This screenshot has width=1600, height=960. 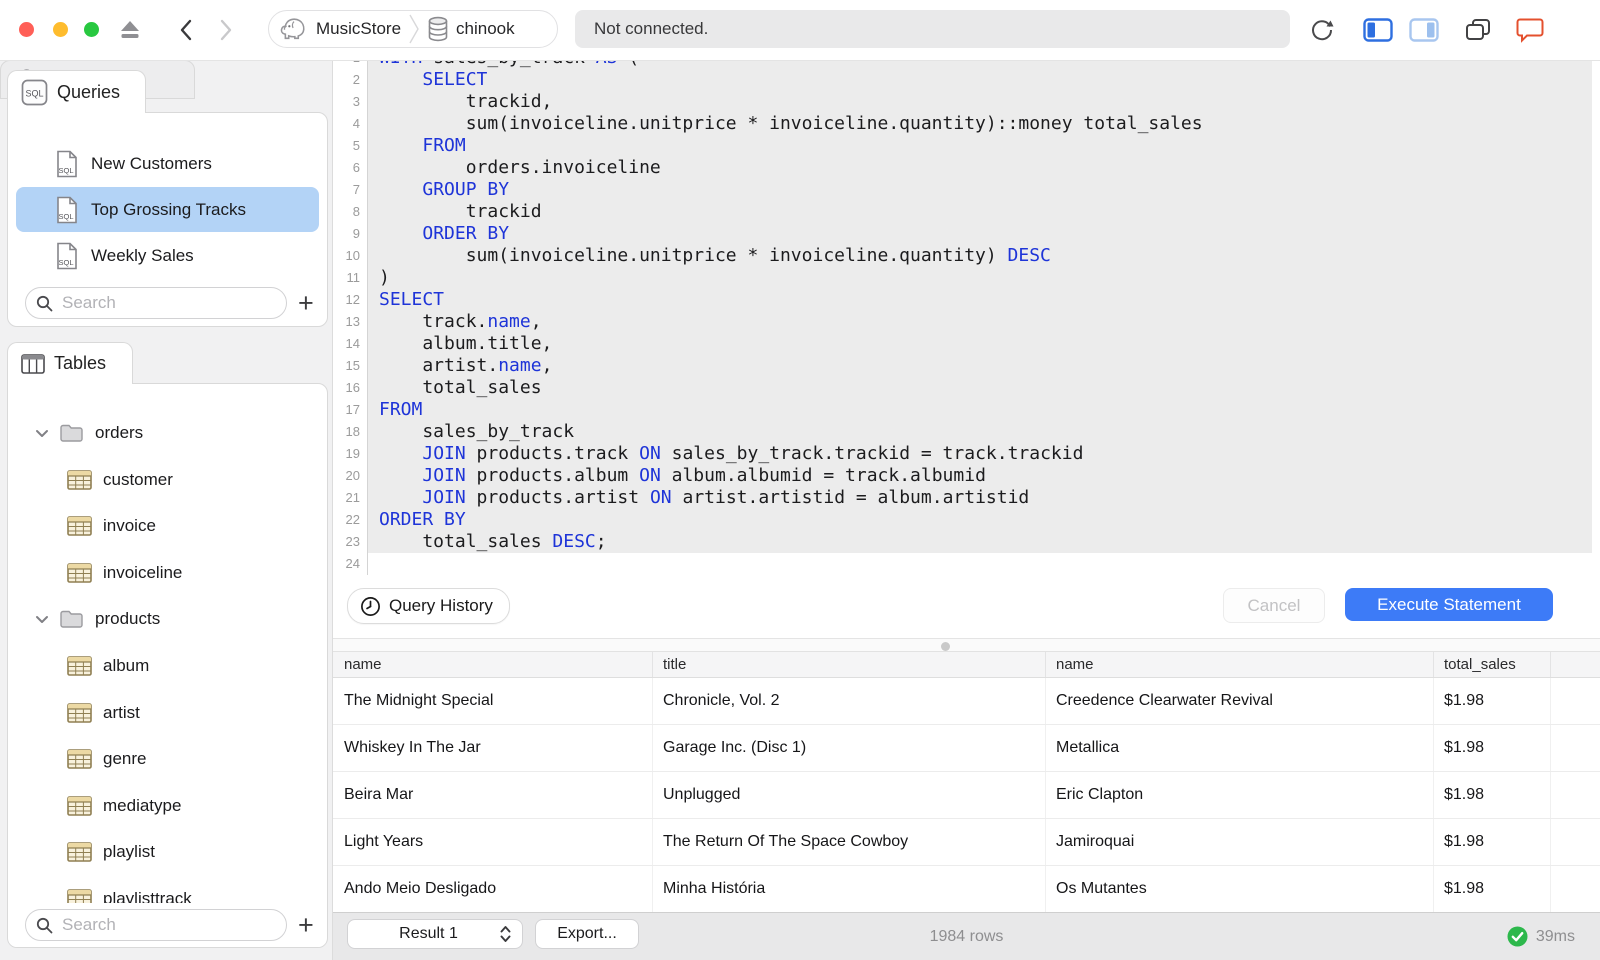 I want to click on panel-right-icon, so click(x=1424, y=30).